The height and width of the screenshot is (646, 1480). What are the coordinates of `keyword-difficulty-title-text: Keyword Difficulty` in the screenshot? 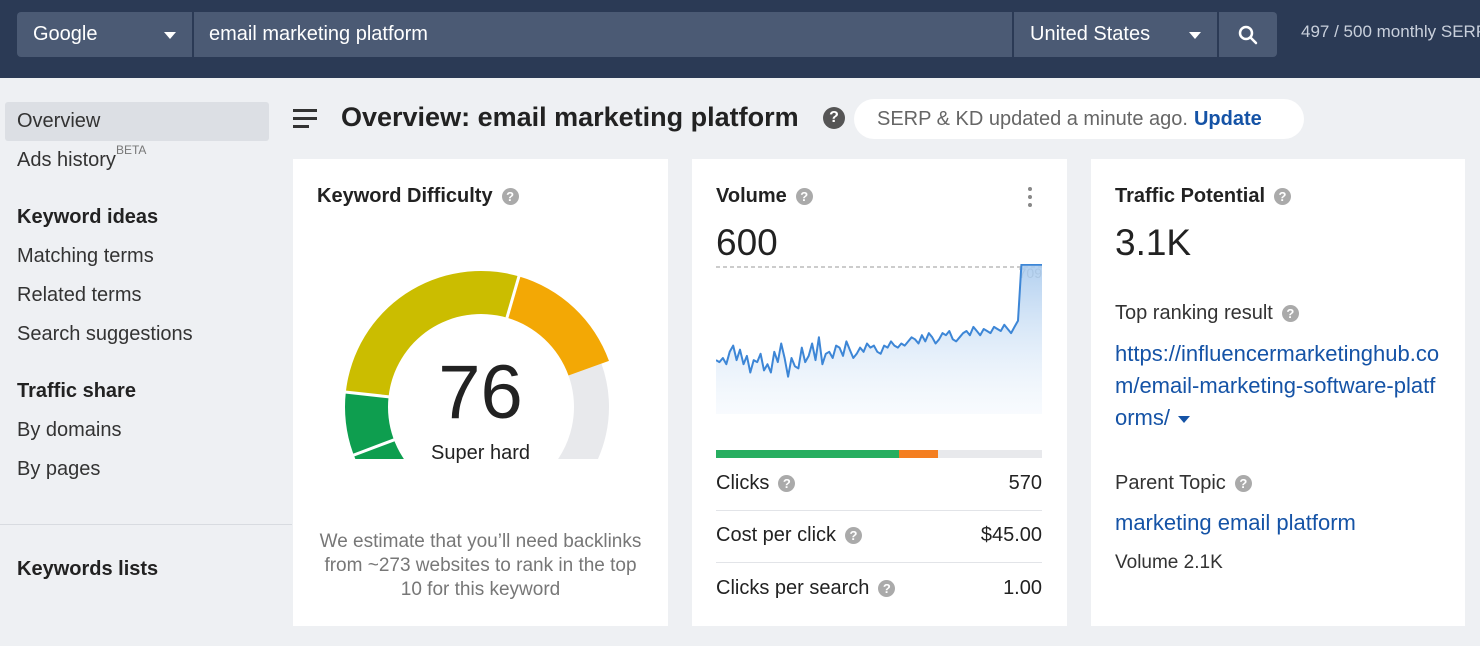 It's located at (405, 196).